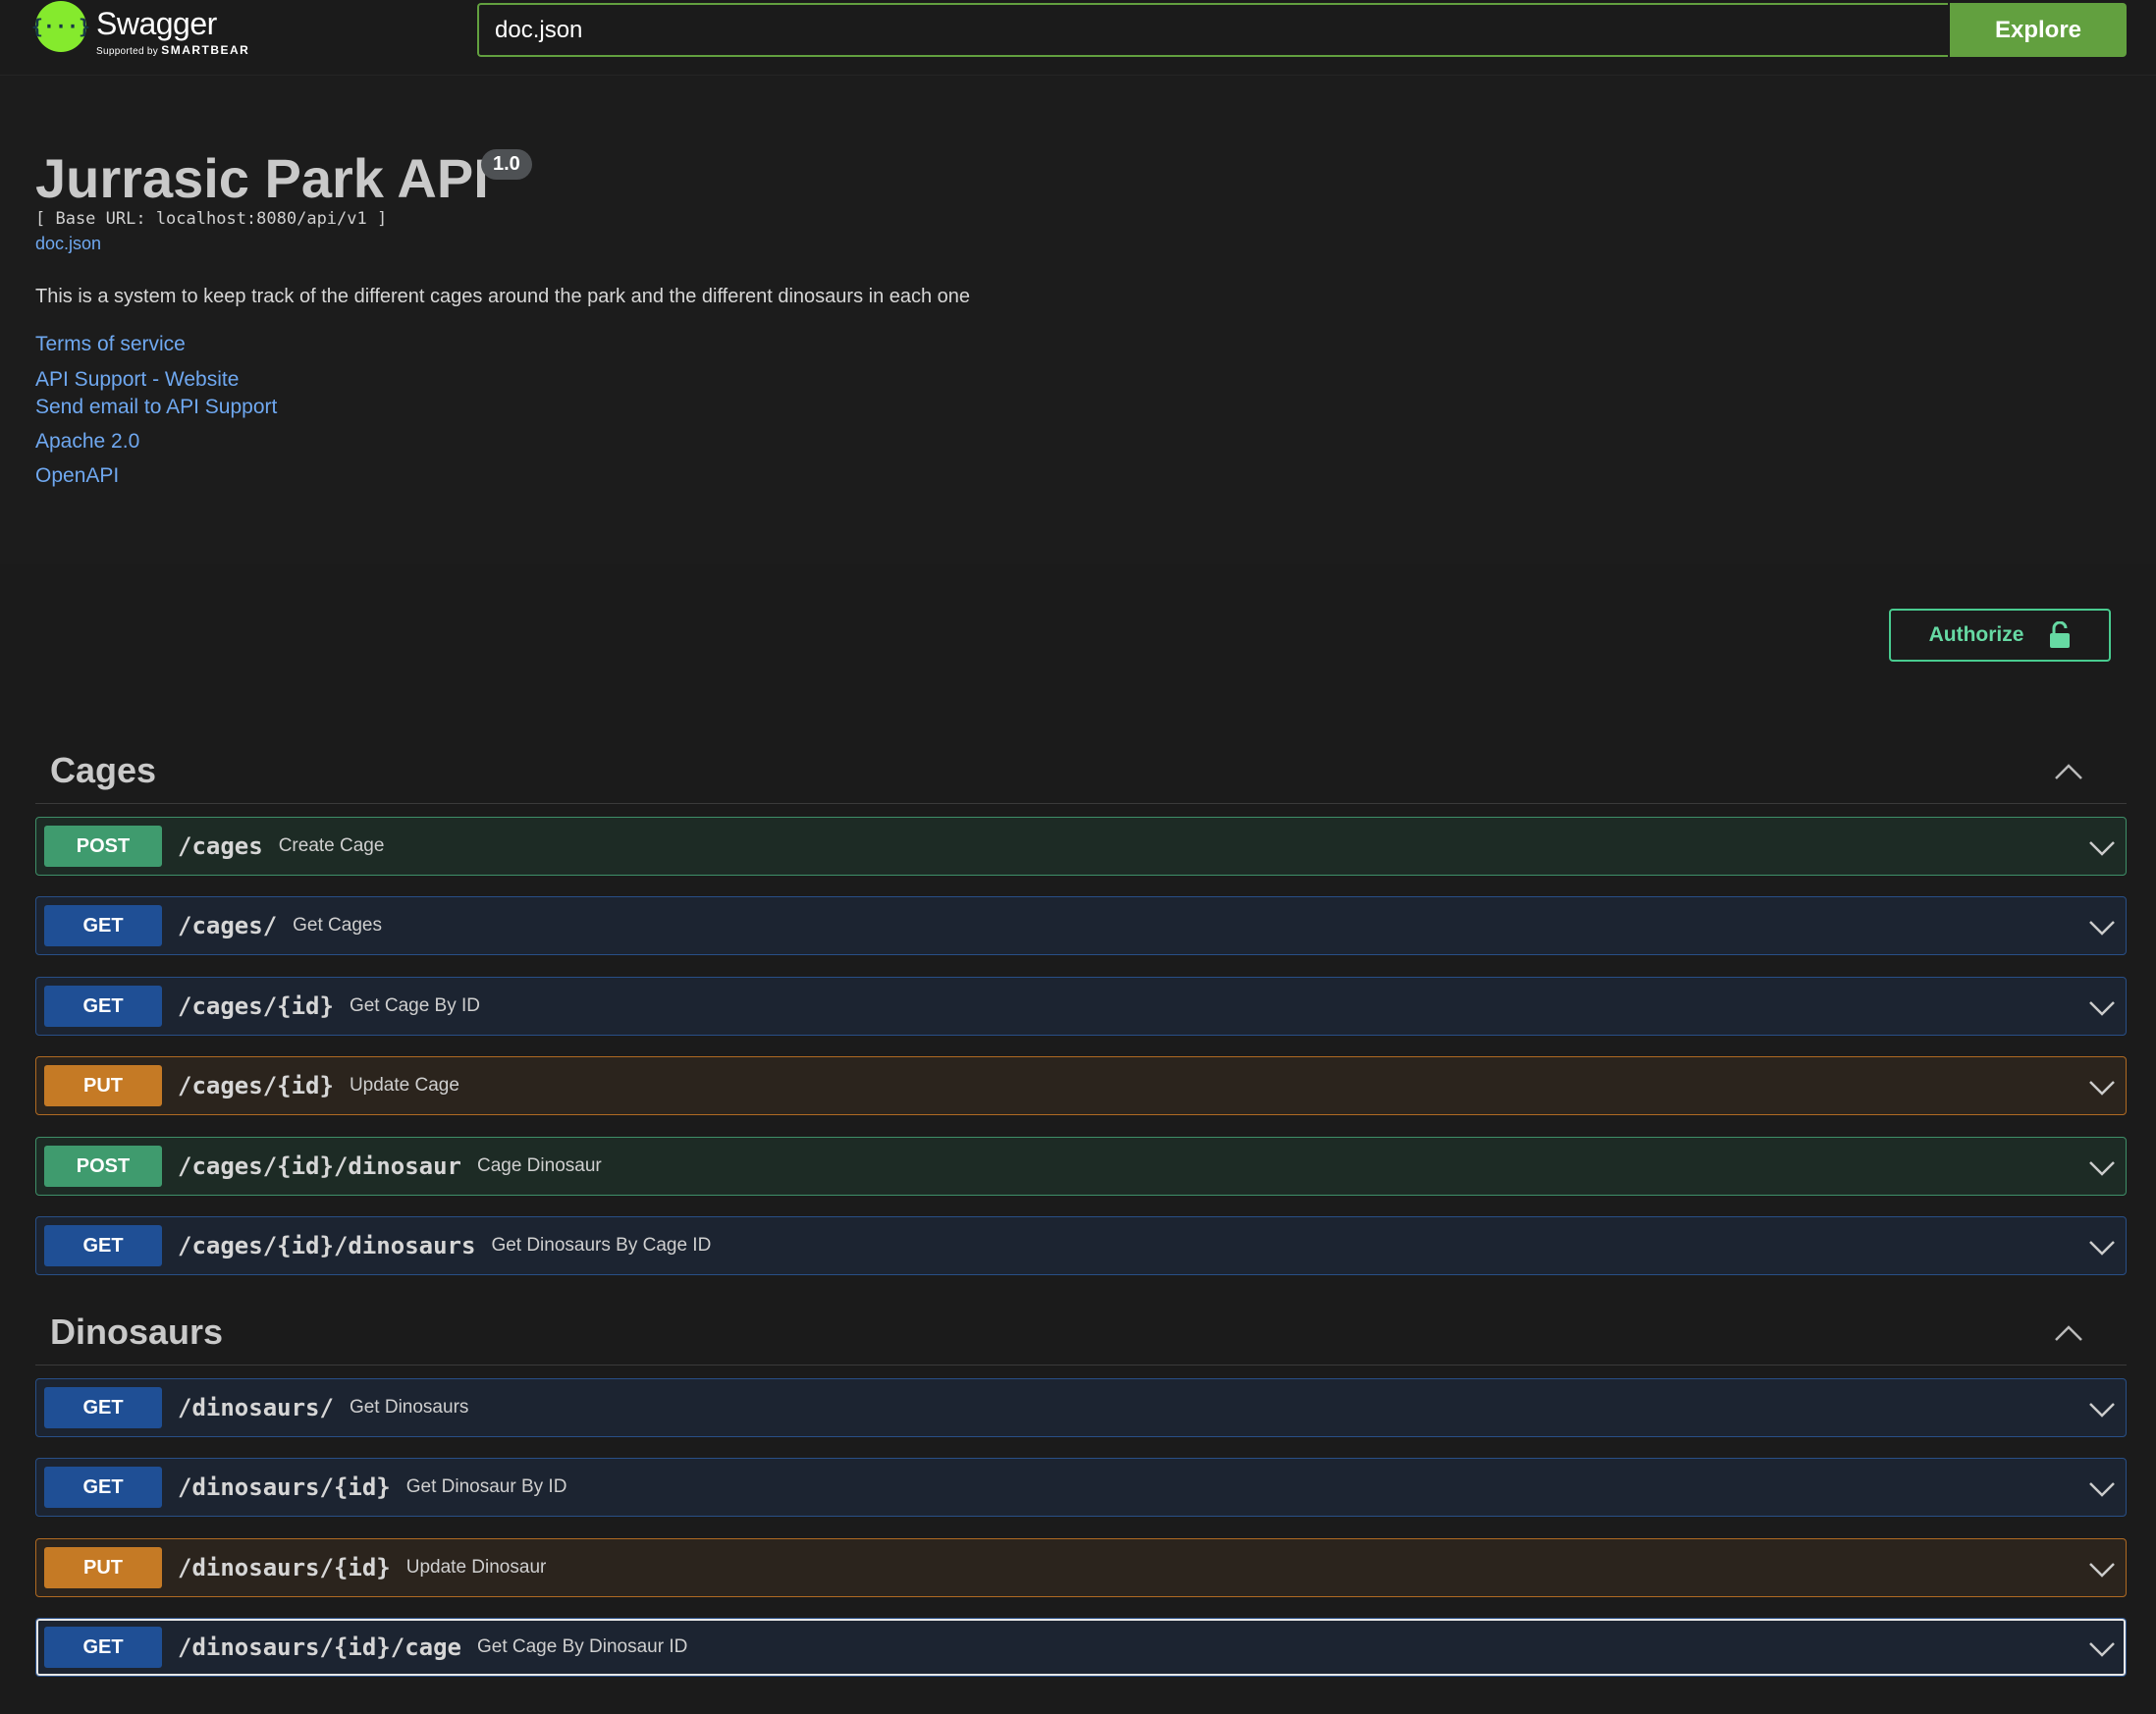 The image size is (2156, 1714). I want to click on logo-name: Swagger, so click(157, 23).